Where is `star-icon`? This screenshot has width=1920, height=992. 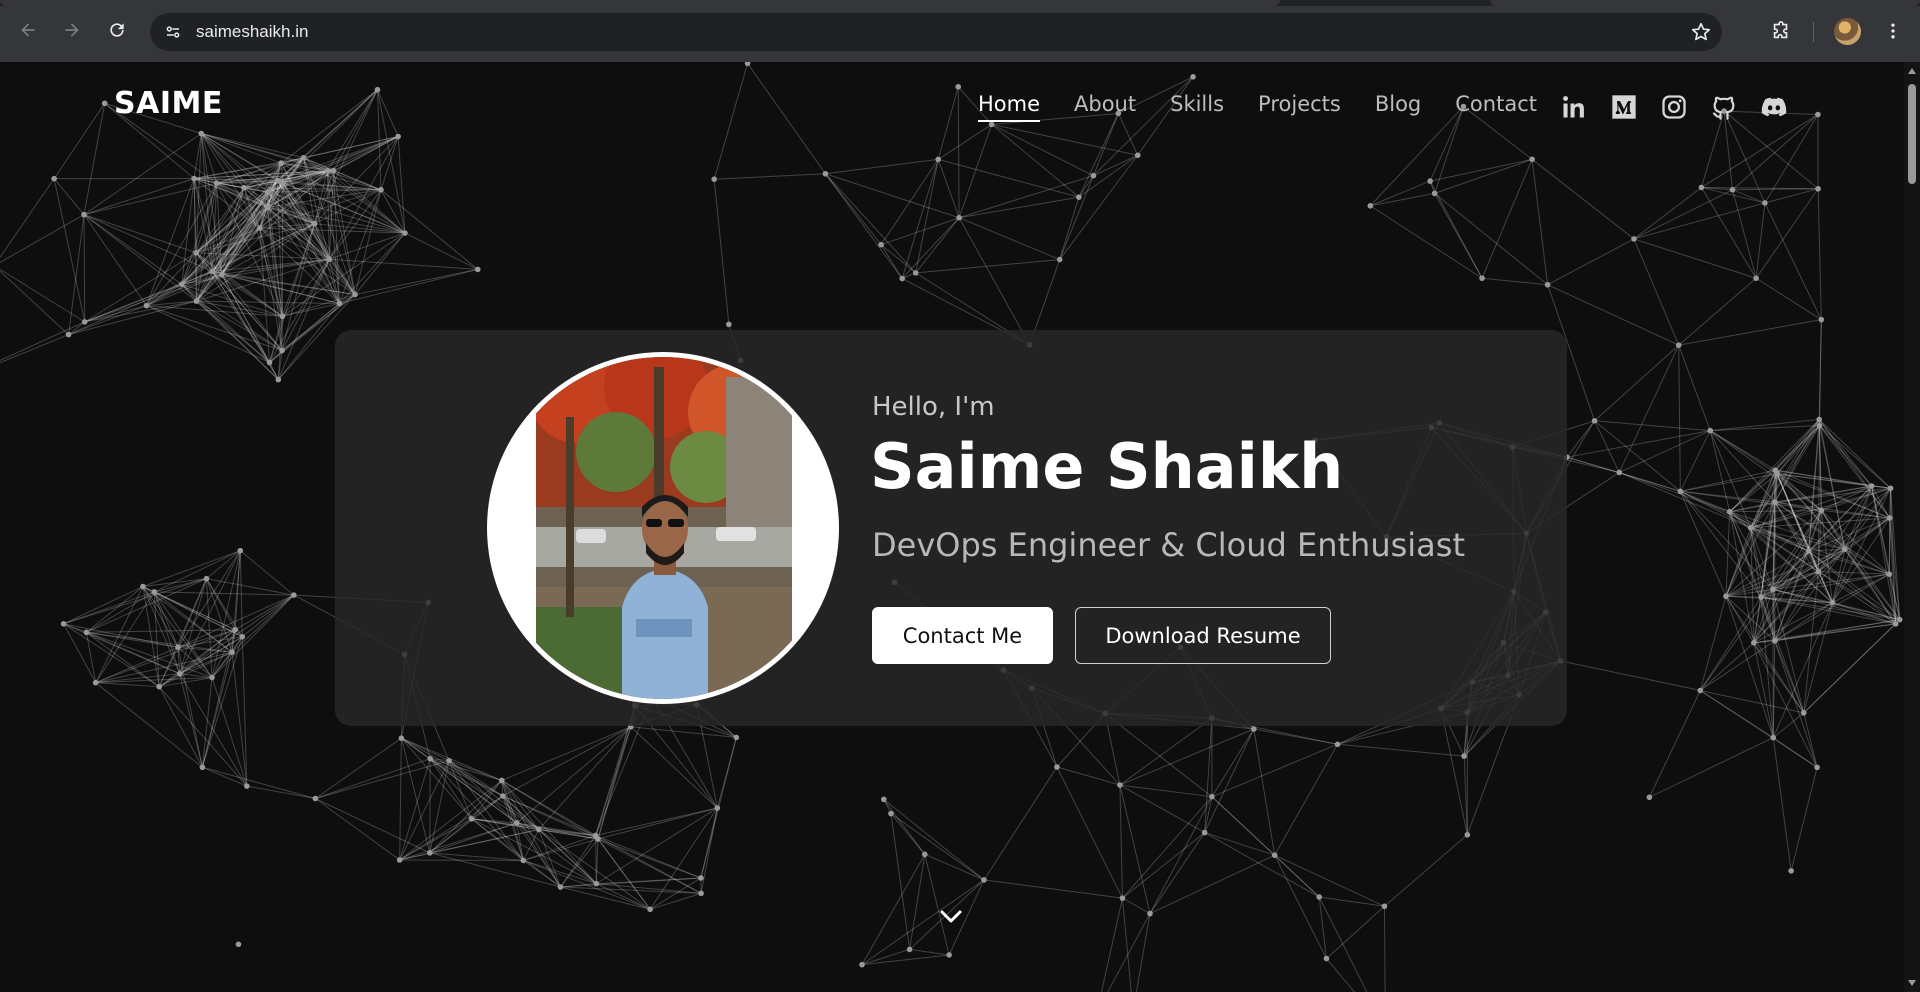
star-icon is located at coordinates (1701, 32).